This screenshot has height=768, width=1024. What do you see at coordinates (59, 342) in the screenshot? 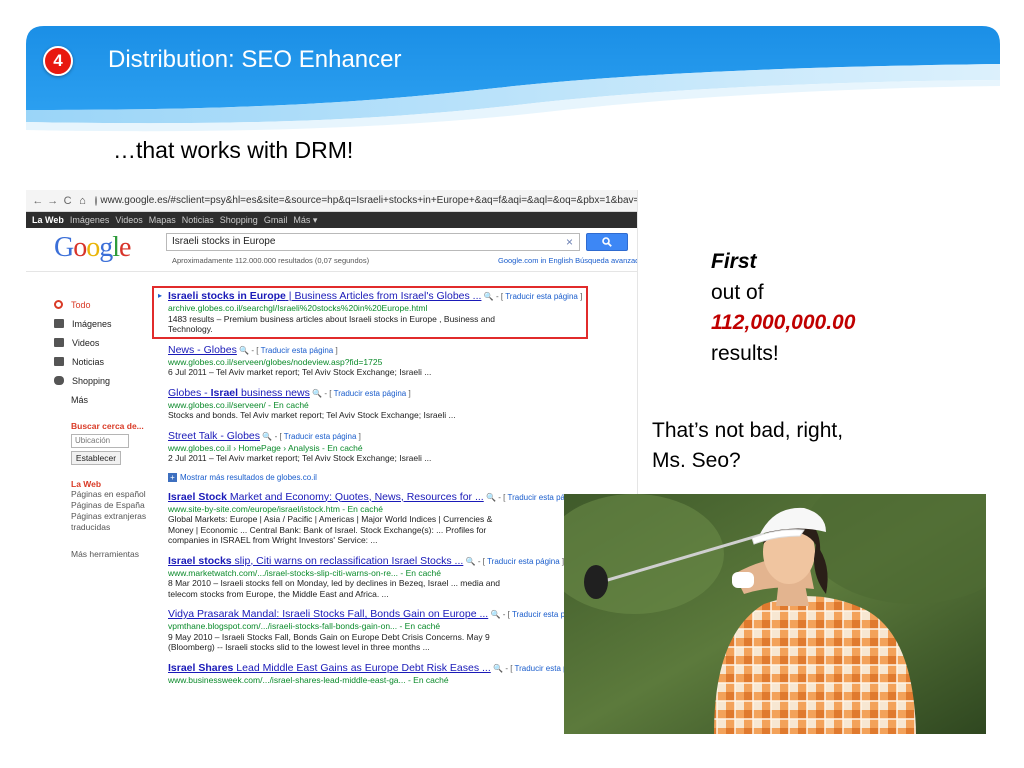
I see `film-icon` at bounding box center [59, 342].